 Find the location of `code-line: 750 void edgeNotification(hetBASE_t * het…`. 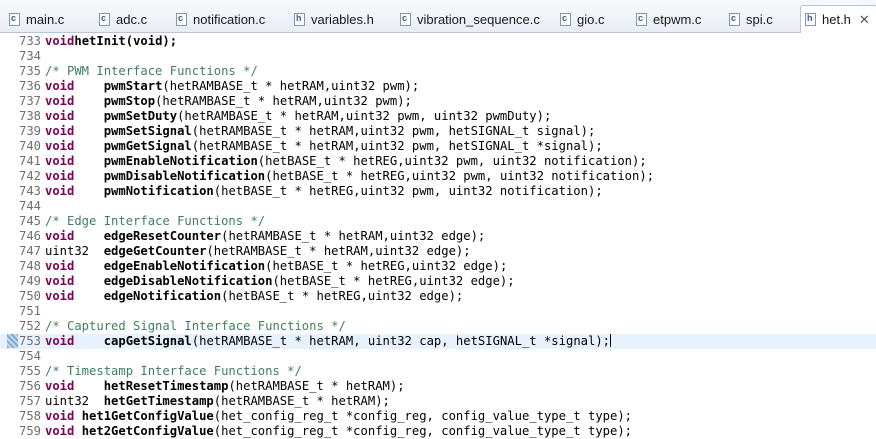

code-line: 750 void edgeNotification(hetBASE_t * het… is located at coordinates (438, 296).